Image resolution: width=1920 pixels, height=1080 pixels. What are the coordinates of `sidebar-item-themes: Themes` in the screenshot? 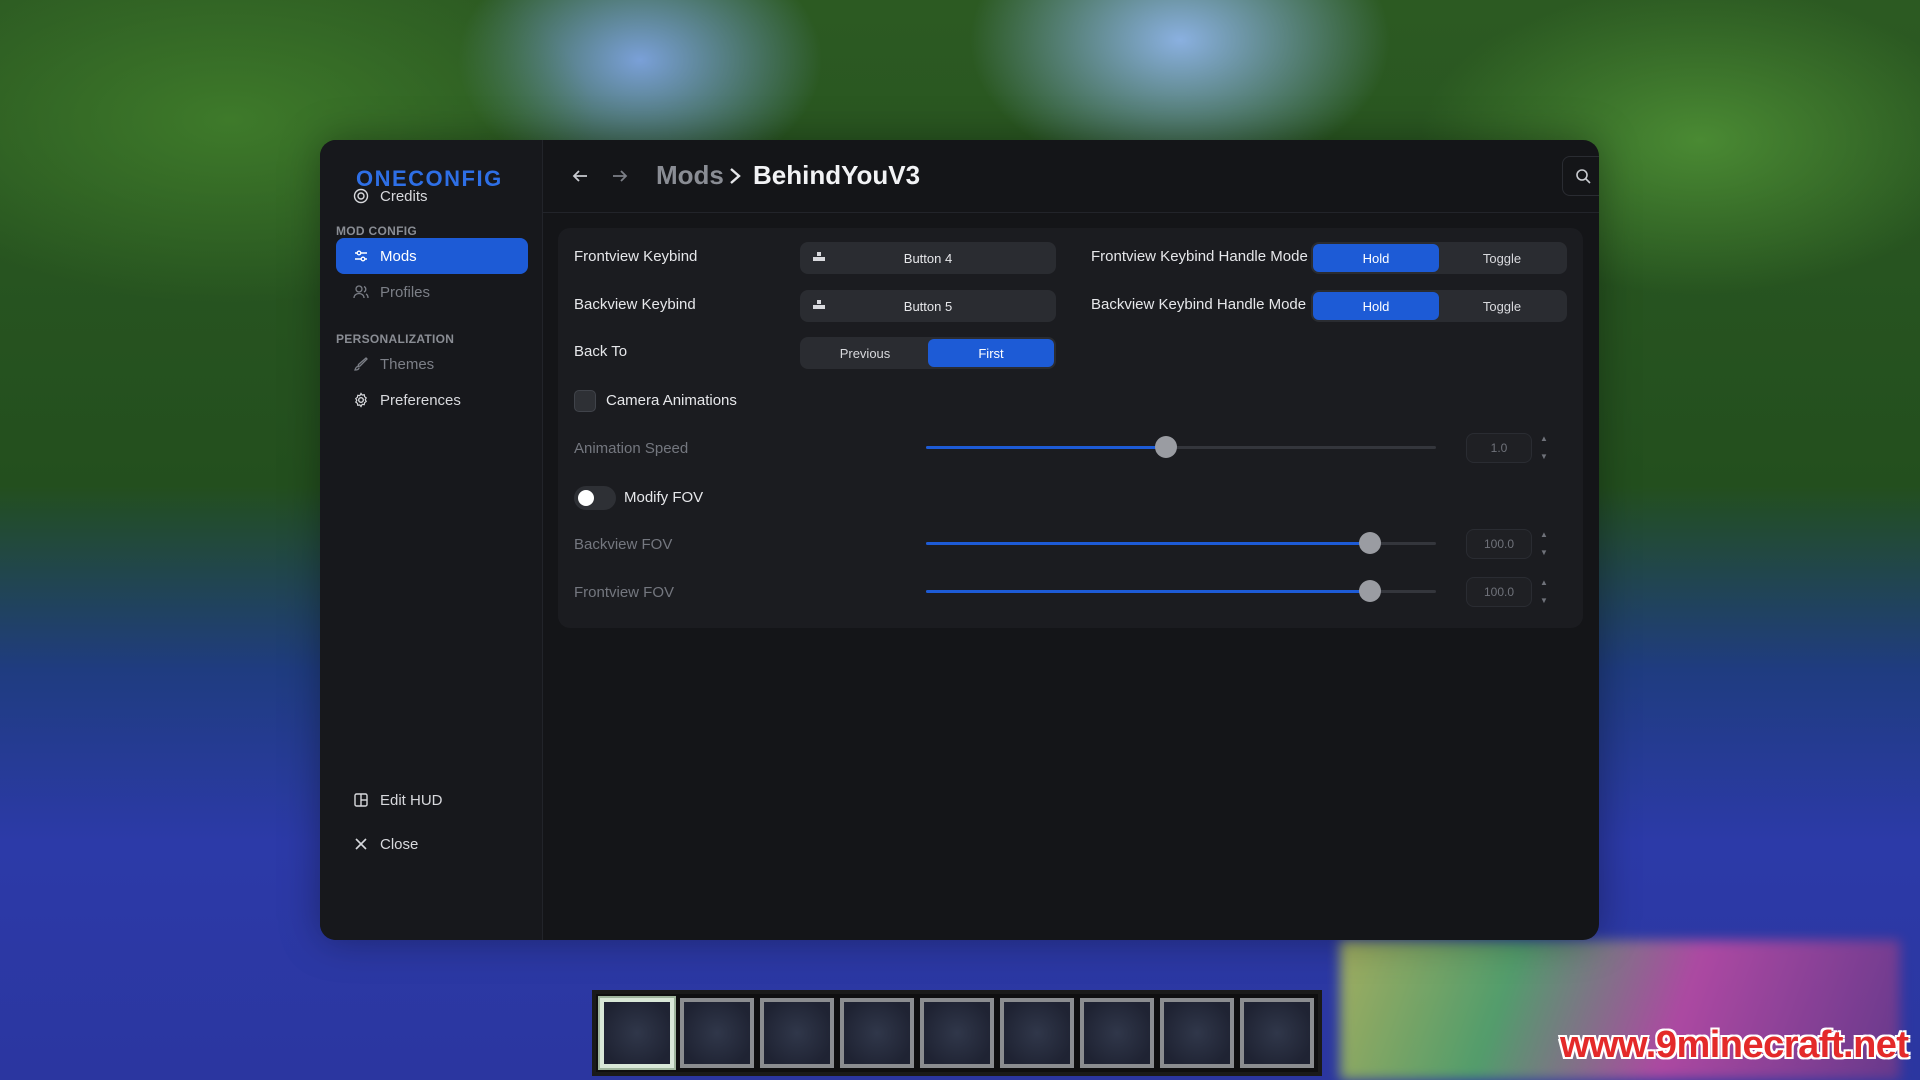 It's located at (432, 364).